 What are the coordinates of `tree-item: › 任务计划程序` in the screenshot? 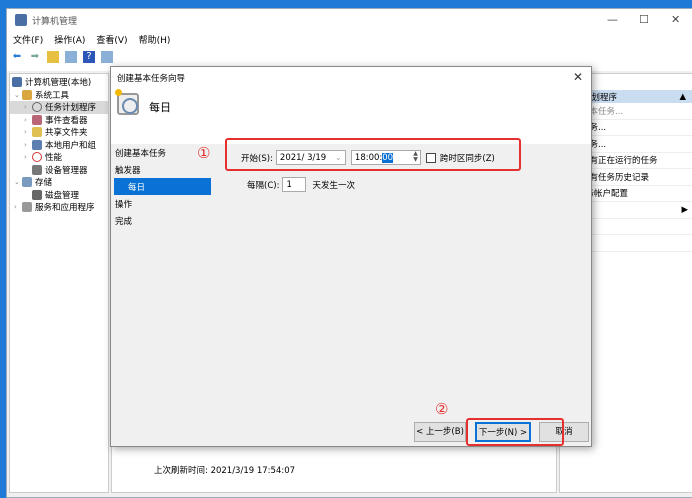 It's located at (59, 107).